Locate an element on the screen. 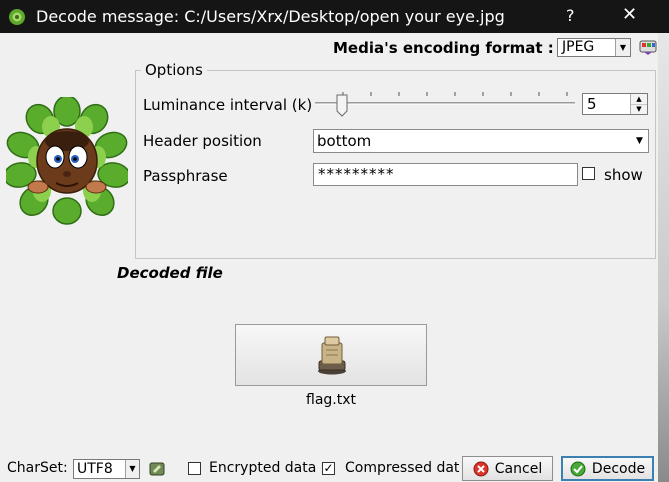 This screenshot has width=669, height=482. cancel-button: Cancel is located at coordinates (507, 468).